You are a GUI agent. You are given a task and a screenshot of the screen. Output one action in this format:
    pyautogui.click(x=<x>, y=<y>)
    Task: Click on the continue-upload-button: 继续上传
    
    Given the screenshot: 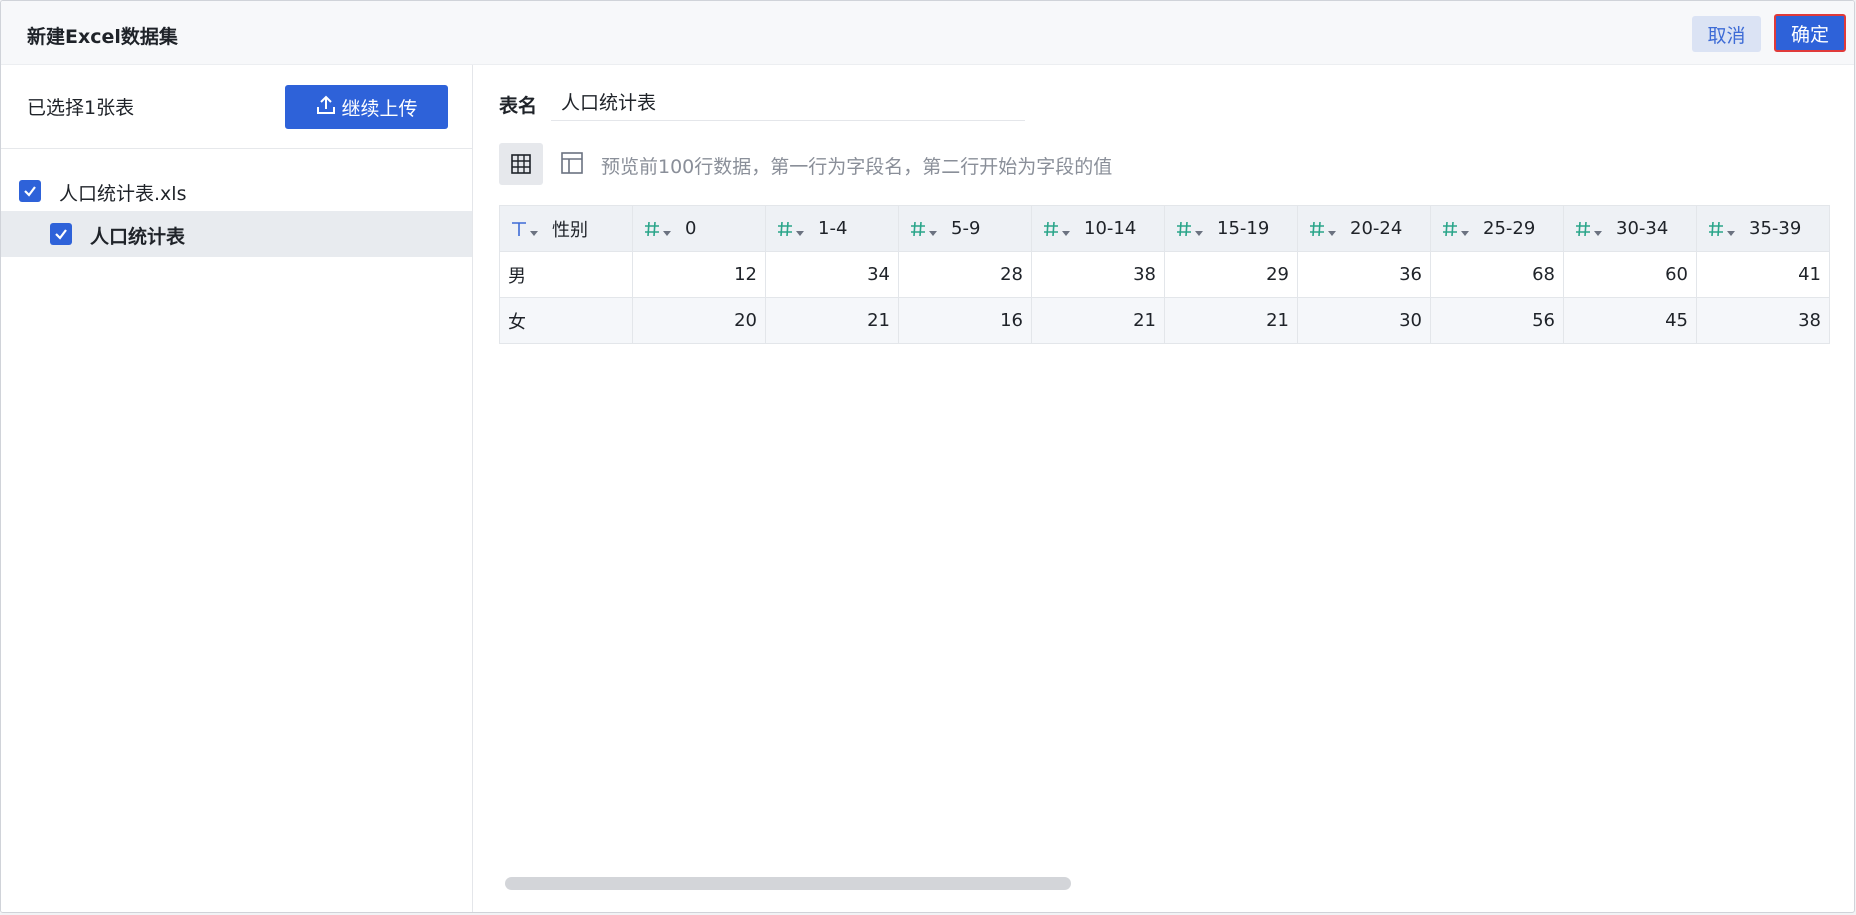 What is the action you would take?
    pyautogui.click(x=366, y=107)
    